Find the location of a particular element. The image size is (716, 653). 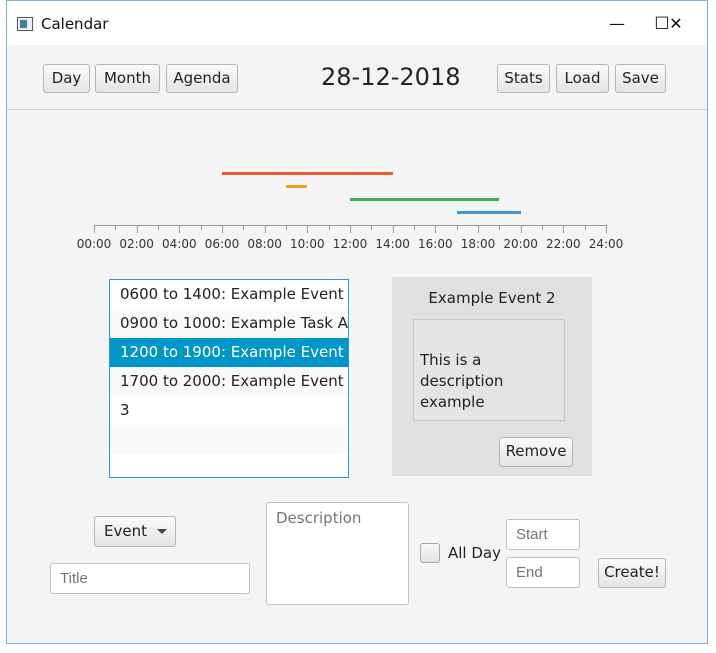

timeline-tick-label: 24:00 is located at coordinates (606, 244).